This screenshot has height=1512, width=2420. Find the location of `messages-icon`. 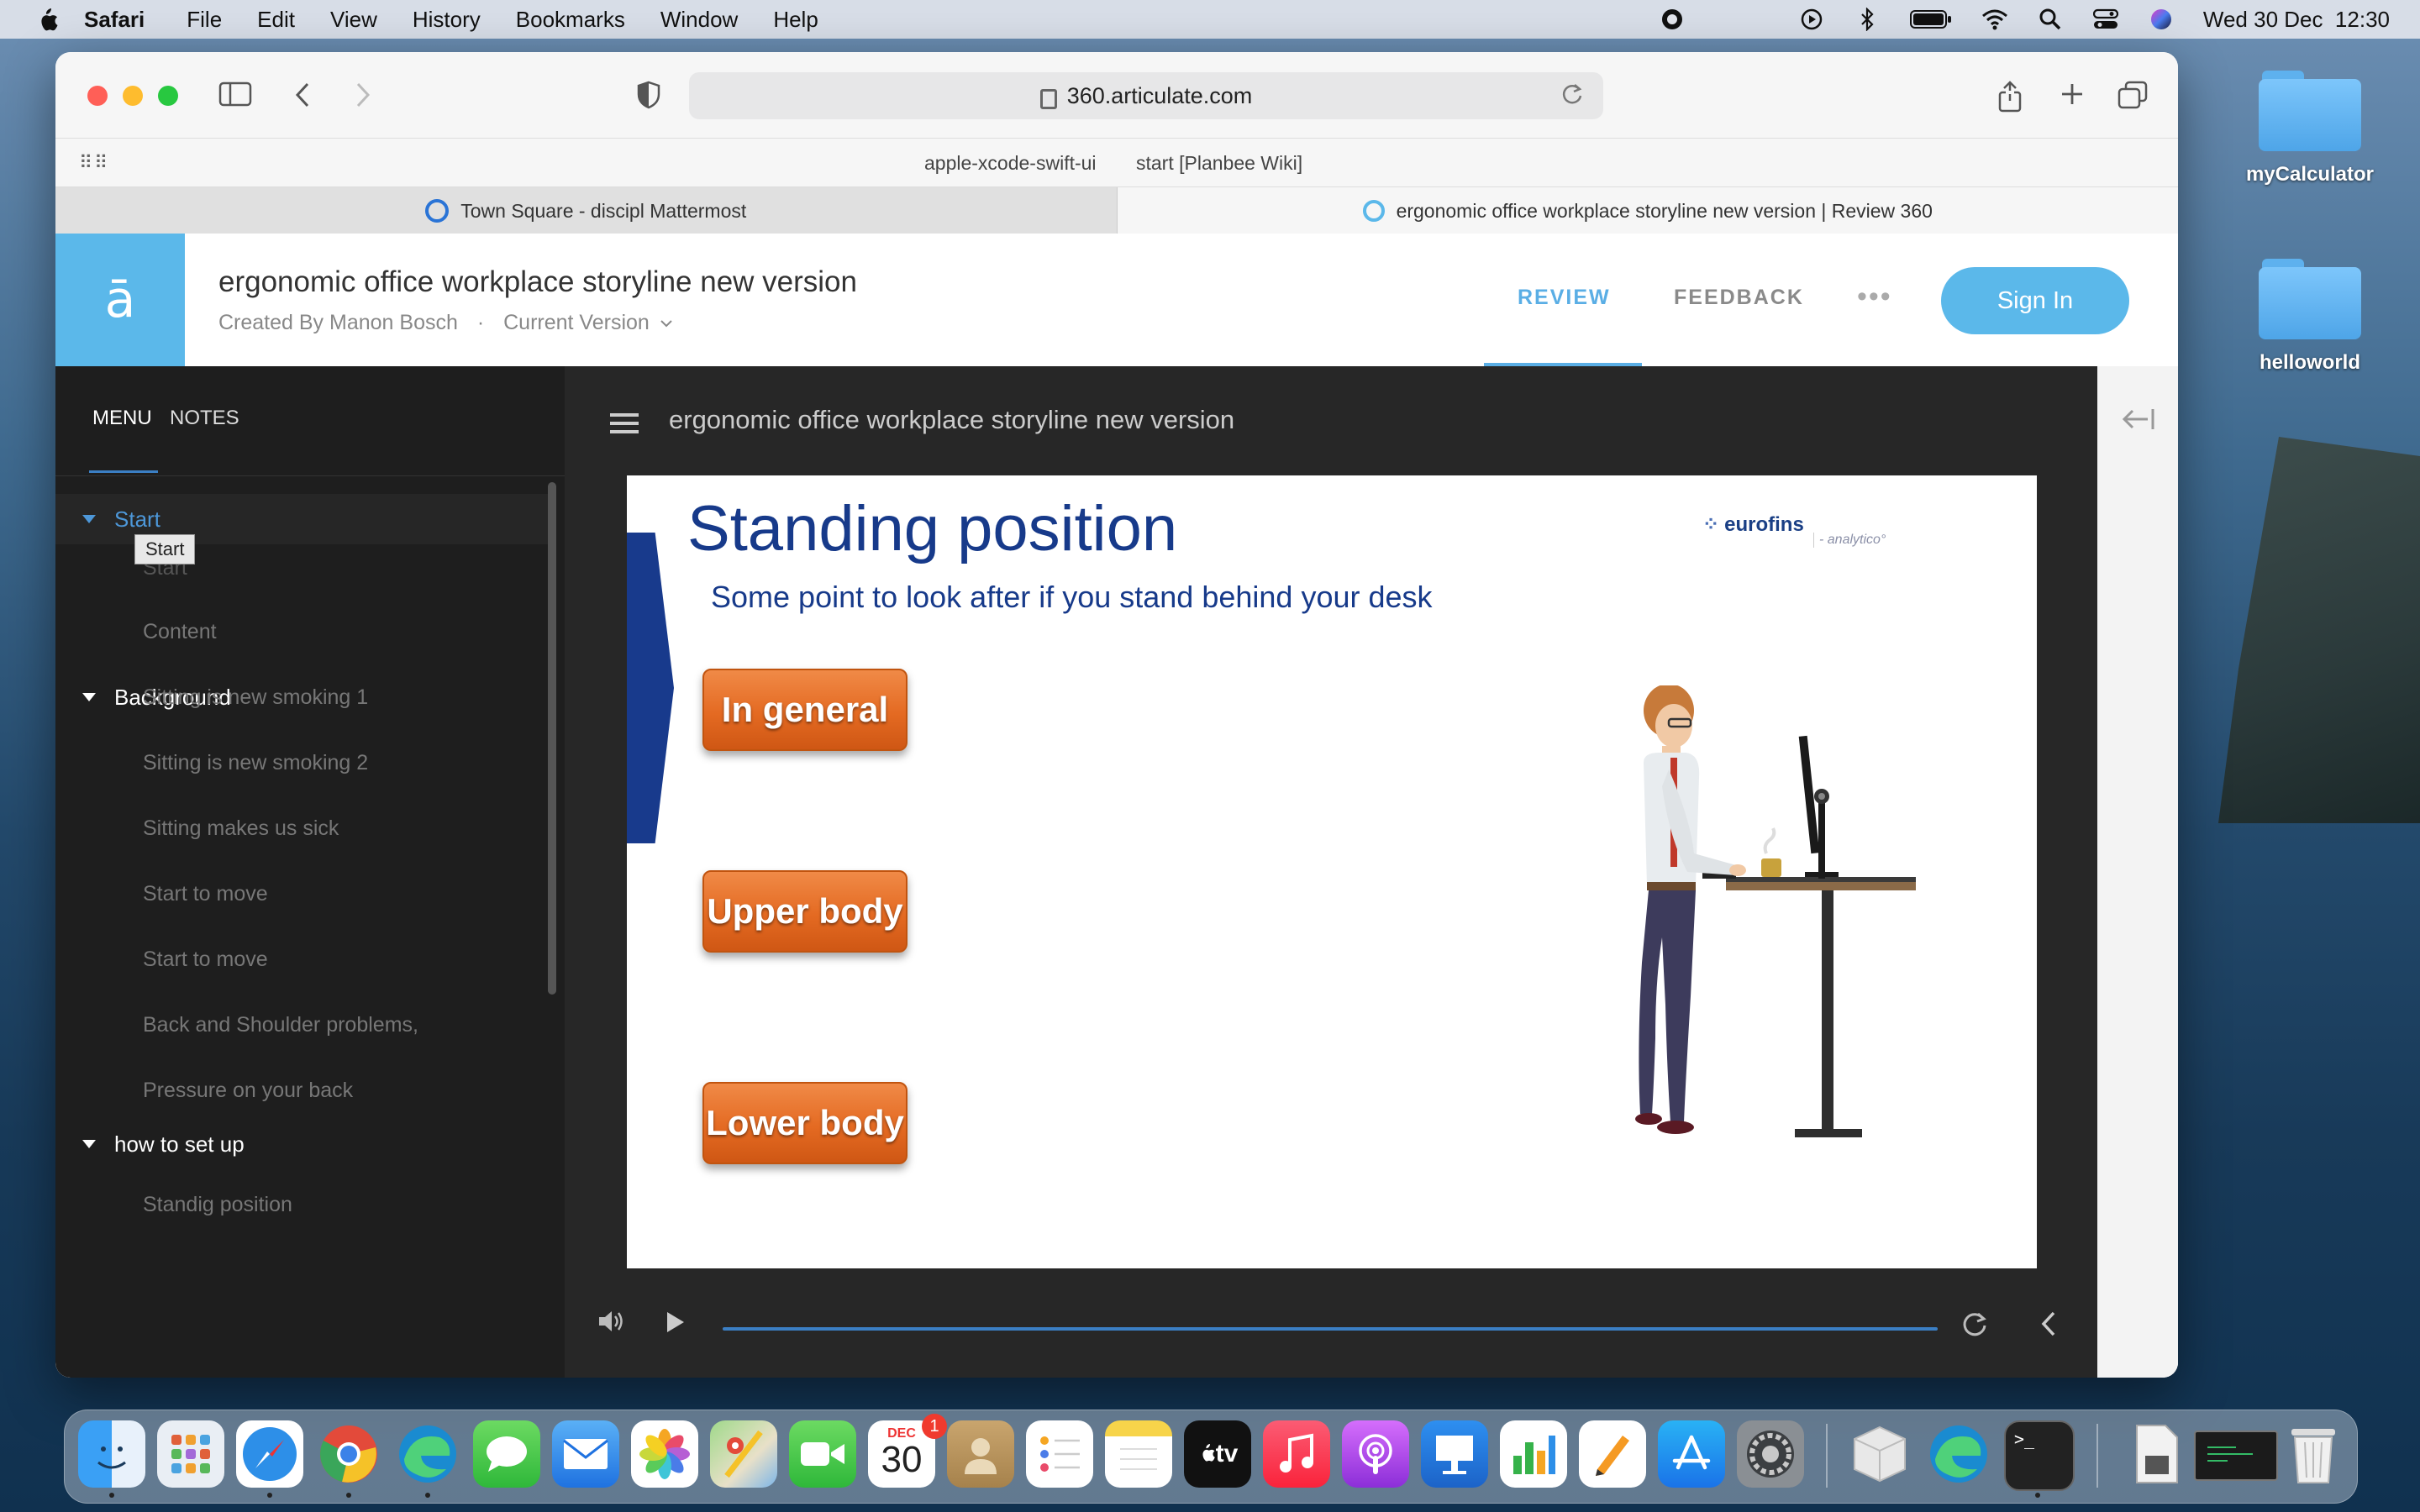

messages-icon is located at coordinates (507, 1454).